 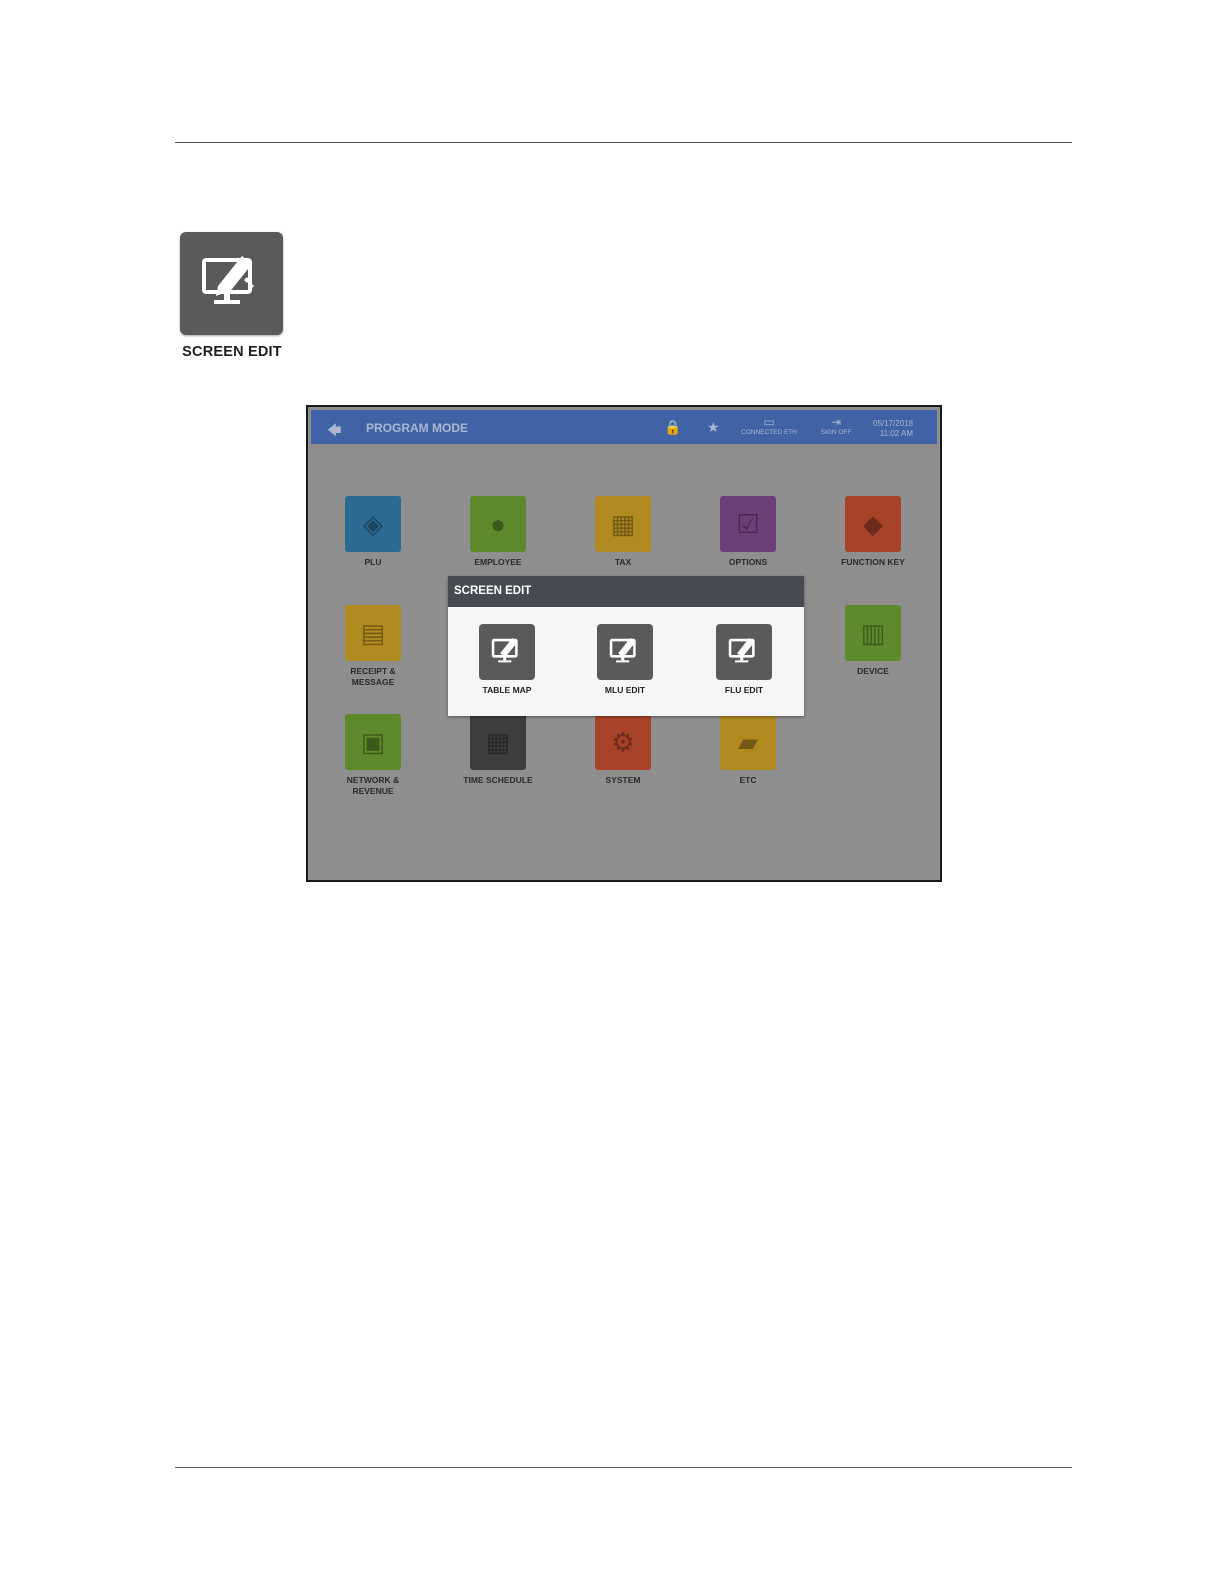 I want to click on function-key-icon: ◆, so click(x=873, y=523).